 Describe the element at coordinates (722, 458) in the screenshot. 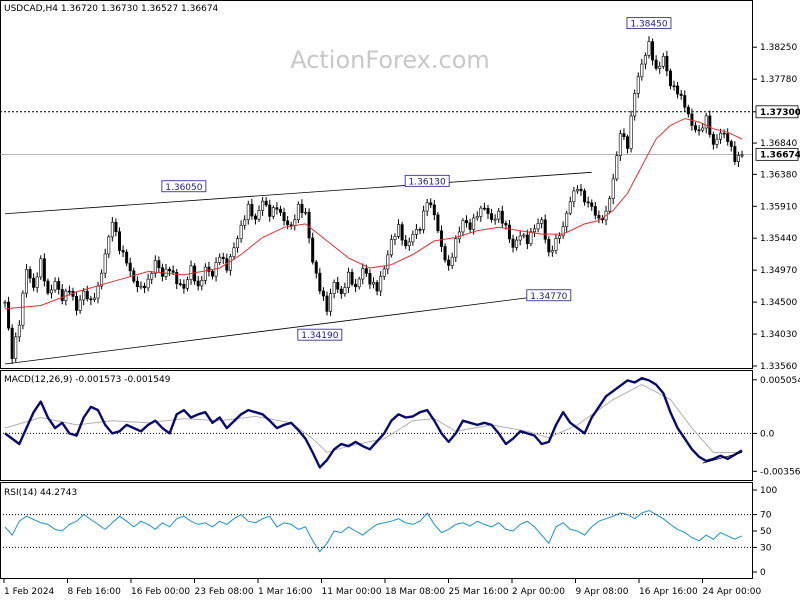

I see `macd-divergence-line` at that location.